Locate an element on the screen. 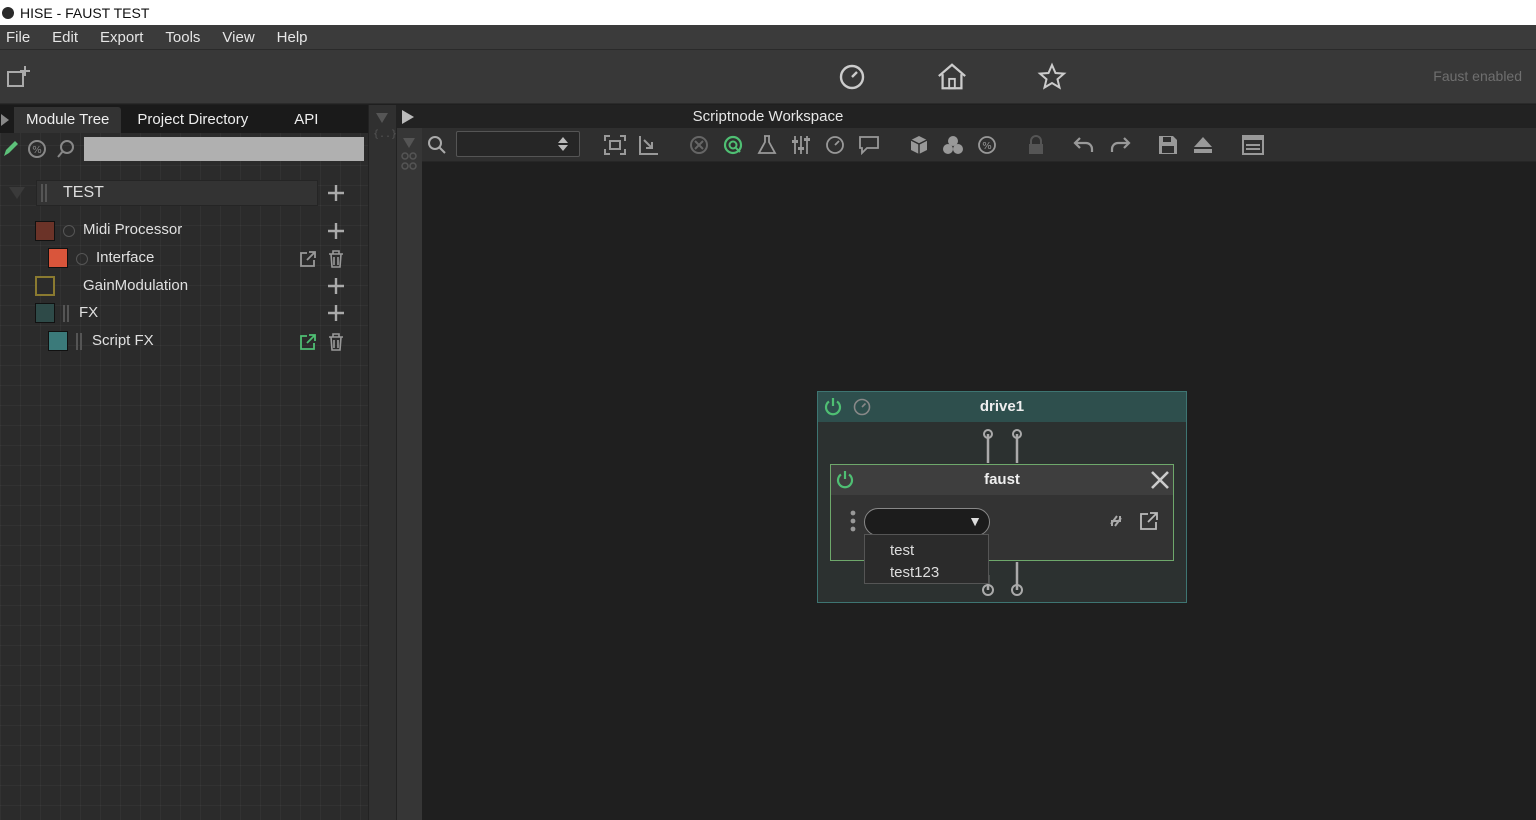 This screenshot has height=820, width=1536. menu-tools: Tools is located at coordinates (182, 37).